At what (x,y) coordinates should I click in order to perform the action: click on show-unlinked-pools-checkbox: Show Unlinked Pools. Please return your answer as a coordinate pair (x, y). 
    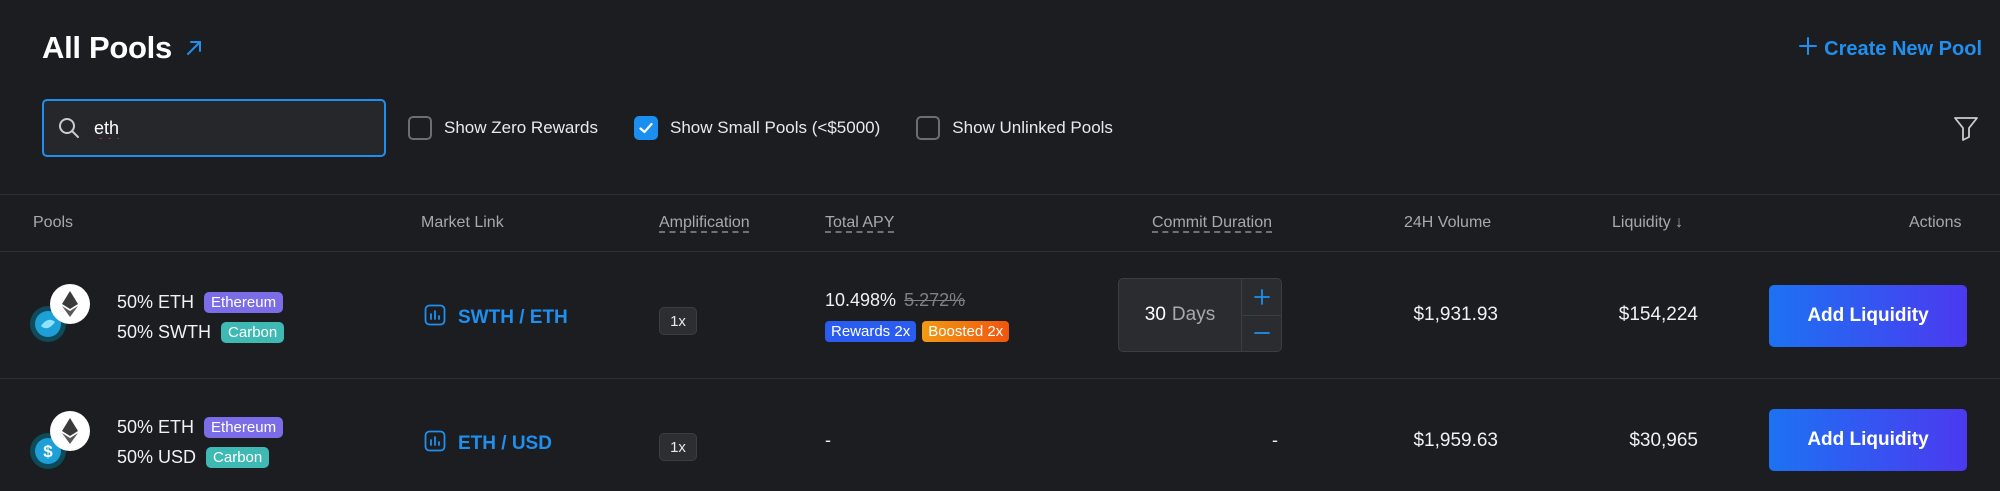
    Looking at the image, I should click on (1014, 128).